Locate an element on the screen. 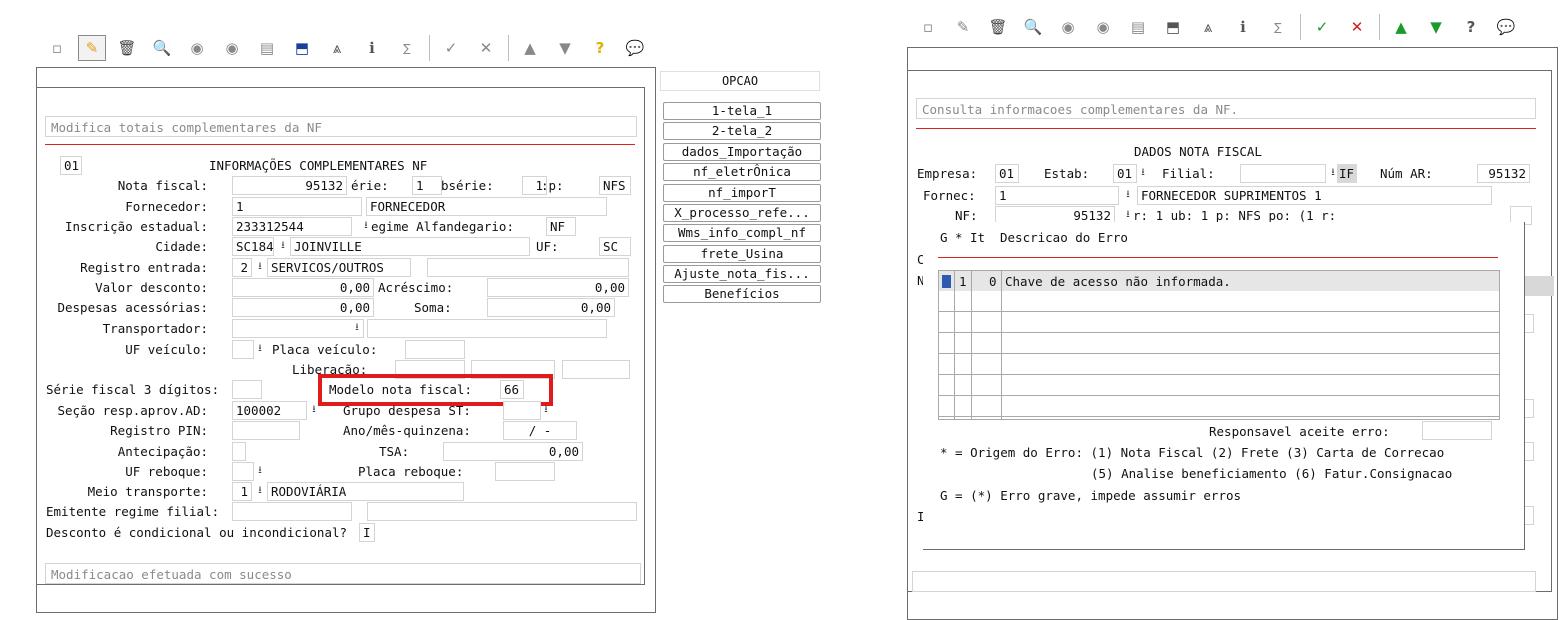 The width and height of the screenshot is (1565, 620). registro-pin-field is located at coordinates (266, 430).